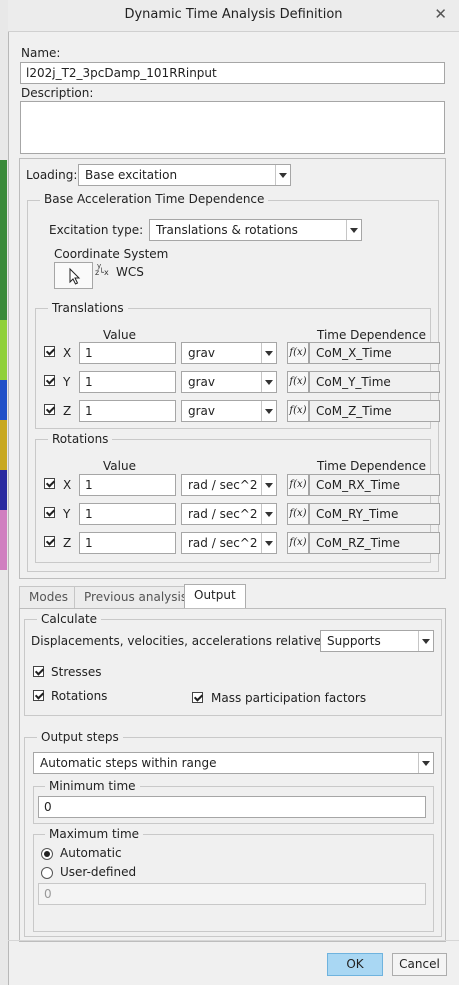  What do you see at coordinates (98, 872) in the screenshot?
I see `user-defined-label: User-defined` at bounding box center [98, 872].